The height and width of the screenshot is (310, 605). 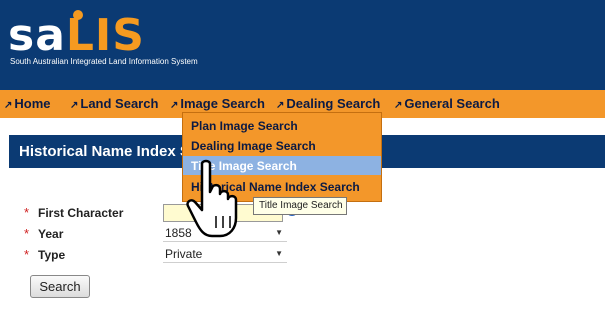 What do you see at coordinates (447, 103) in the screenshot?
I see `nav-general-search: ↗ General Search` at bounding box center [447, 103].